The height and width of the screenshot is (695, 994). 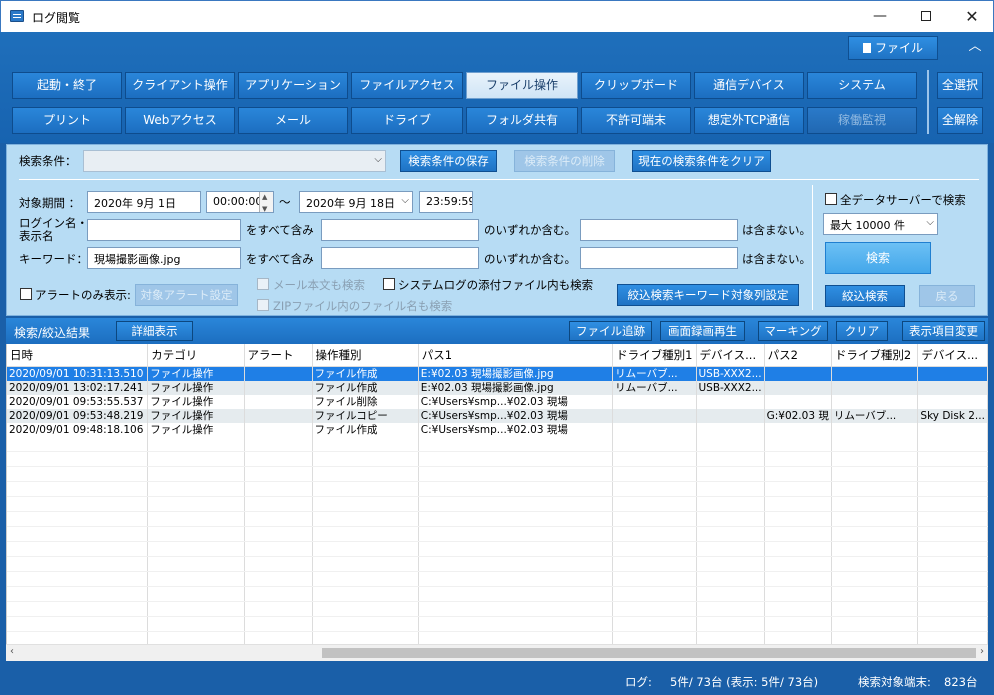 I want to click on search-condition-label: 検索条件：, so click(x=48, y=161).